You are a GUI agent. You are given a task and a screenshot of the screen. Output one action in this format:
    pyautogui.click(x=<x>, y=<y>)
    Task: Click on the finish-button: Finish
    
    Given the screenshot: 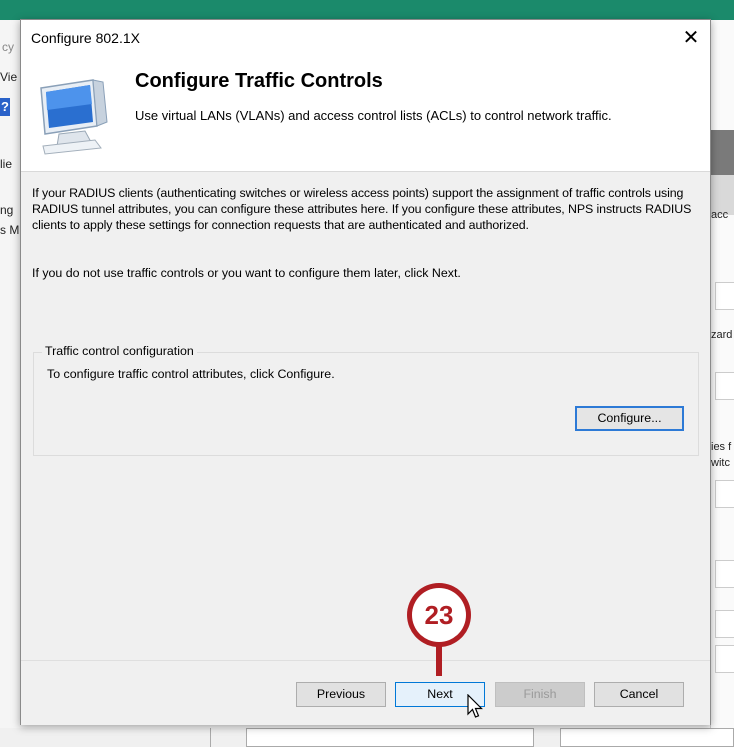 What is the action you would take?
    pyautogui.click(x=540, y=694)
    